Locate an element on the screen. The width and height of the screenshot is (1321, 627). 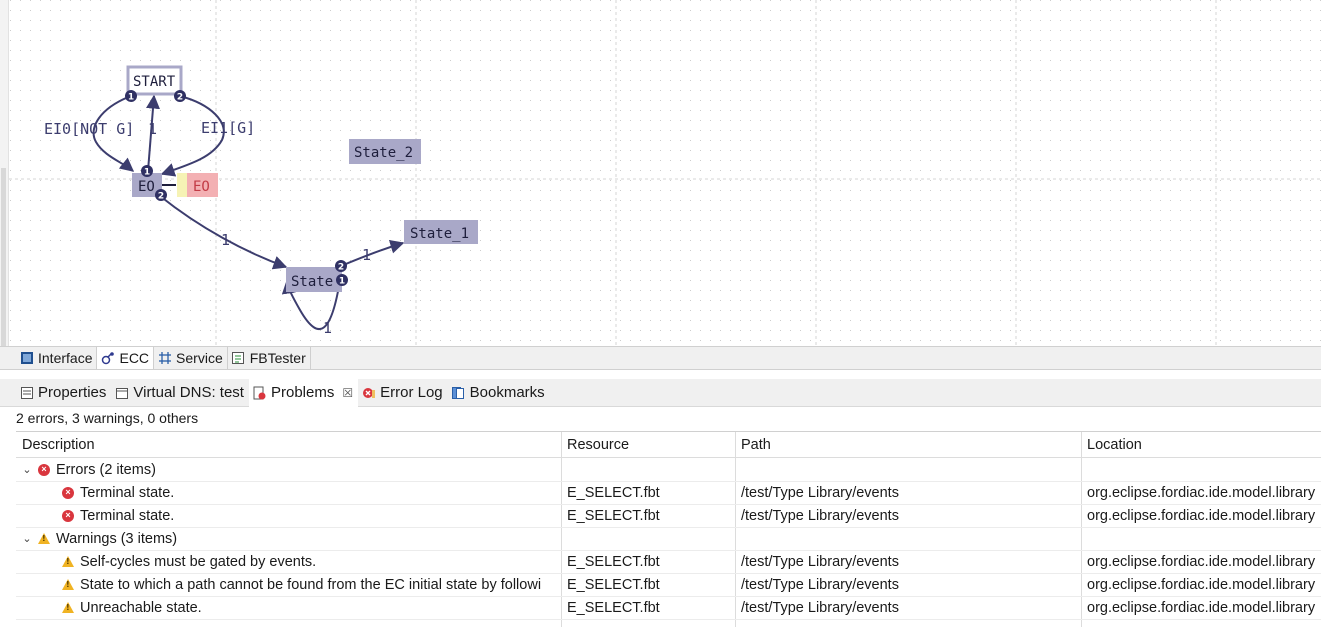
state-state1-label: State_1 is located at coordinates (439, 234).